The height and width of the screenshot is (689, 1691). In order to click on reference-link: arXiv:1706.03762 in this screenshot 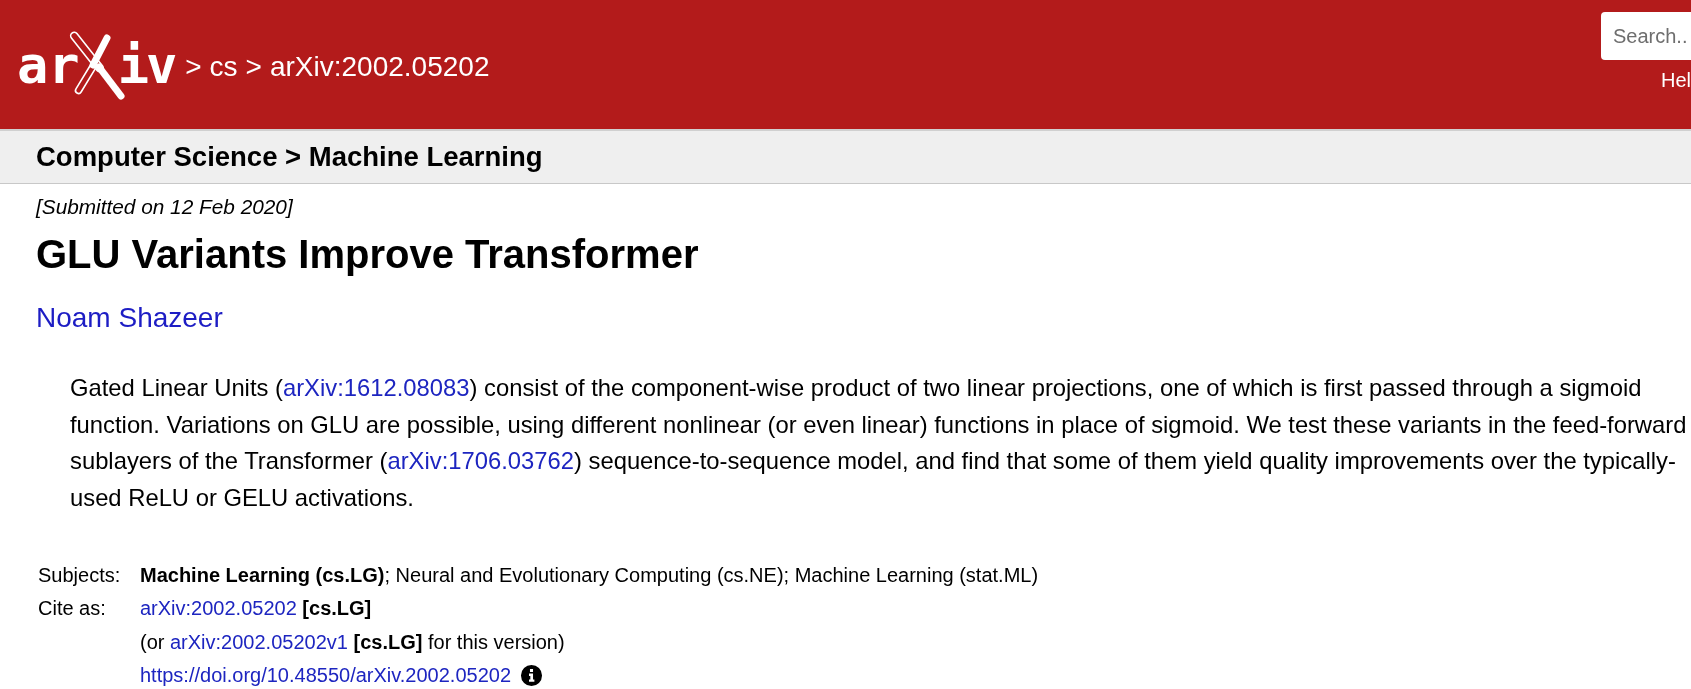, I will do `click(480, 460)`.